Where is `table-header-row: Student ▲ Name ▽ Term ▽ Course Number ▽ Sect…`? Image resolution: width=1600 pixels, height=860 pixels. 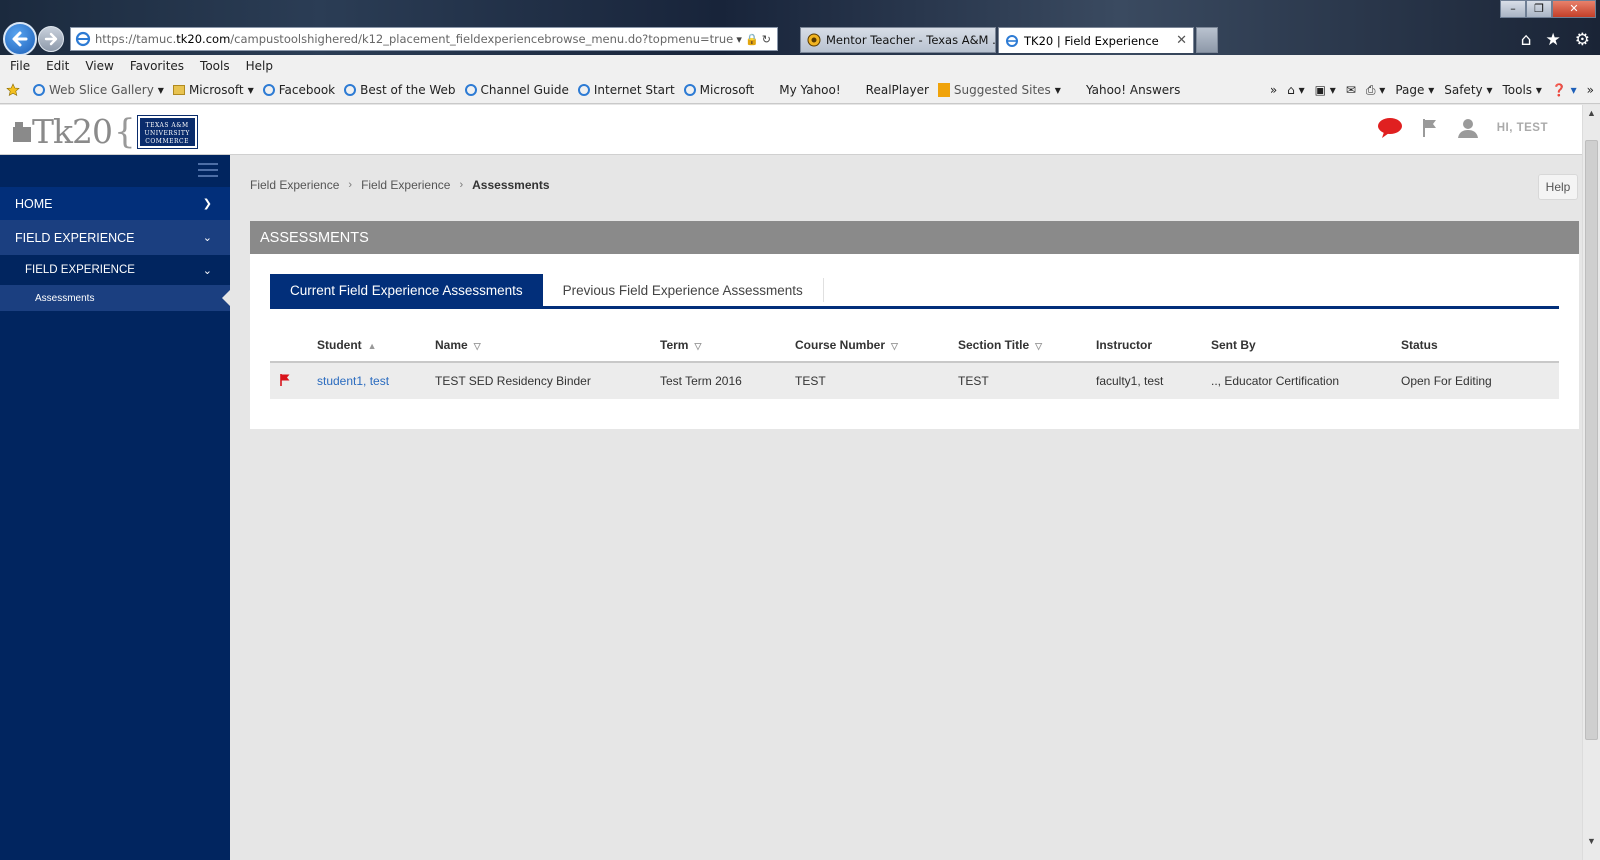 table-header-row: Student ▲ Name ▽ Term ▽ Course Number ▽ Sect… is located at coordinates (914, 346).